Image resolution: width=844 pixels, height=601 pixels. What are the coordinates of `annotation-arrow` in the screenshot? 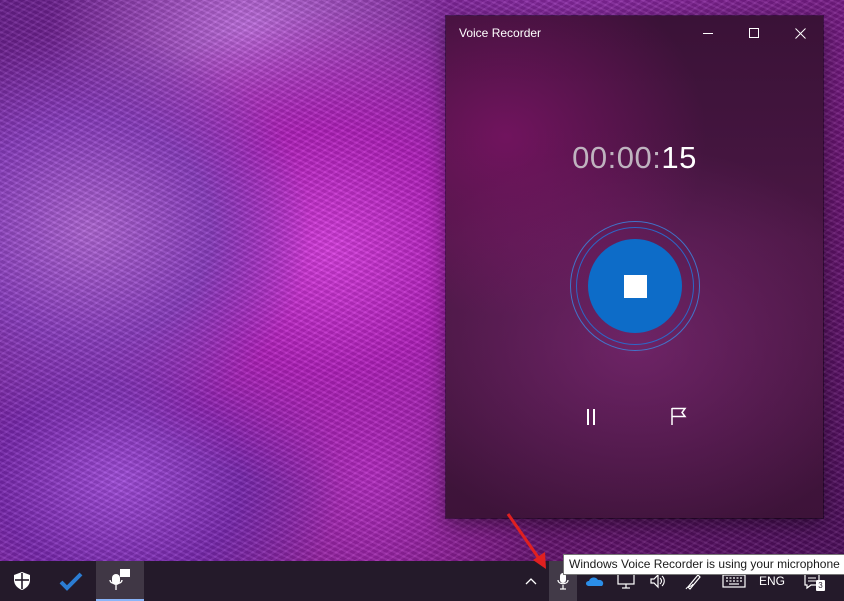 It's located at (526, 541).